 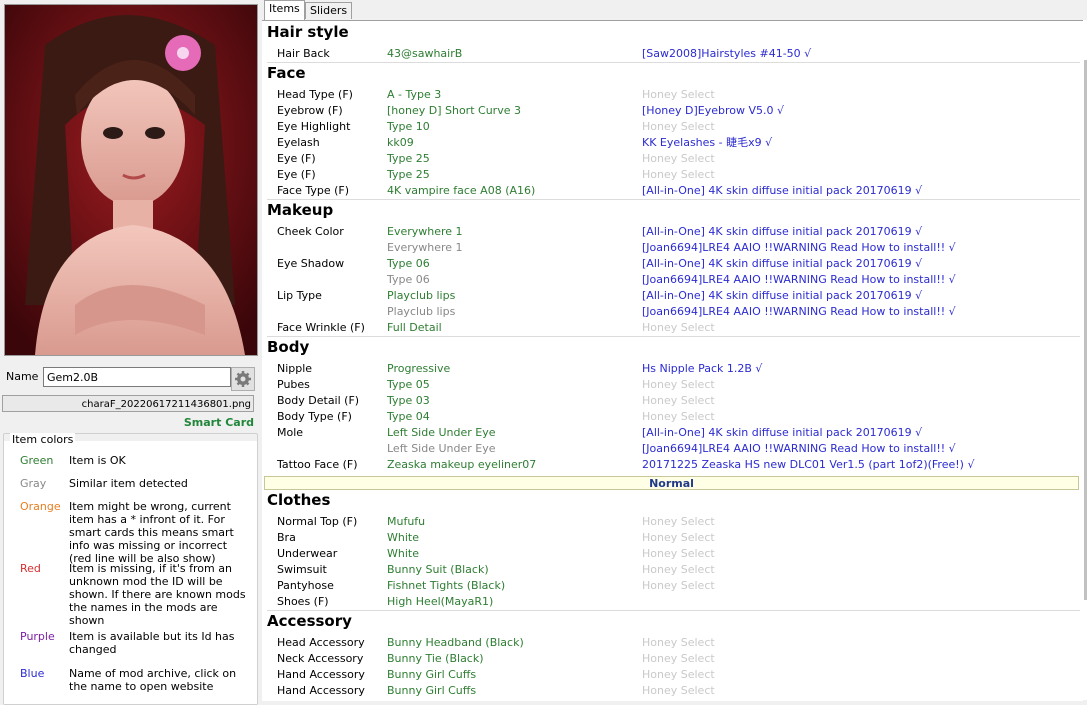 I want to click on item-value: Zeaska makeup eyeliner07, so click(x=462, y=464).